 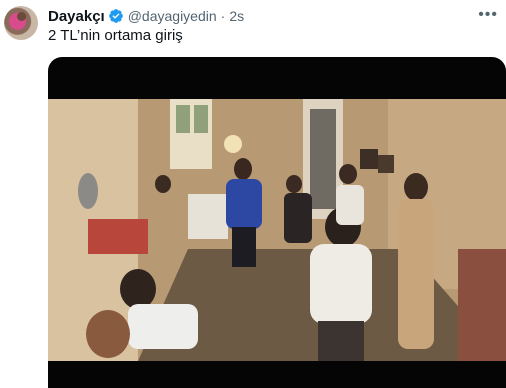 I want to click on tweet-text: 2 TL’nin ortama giriş, so click(x=115, y=35).